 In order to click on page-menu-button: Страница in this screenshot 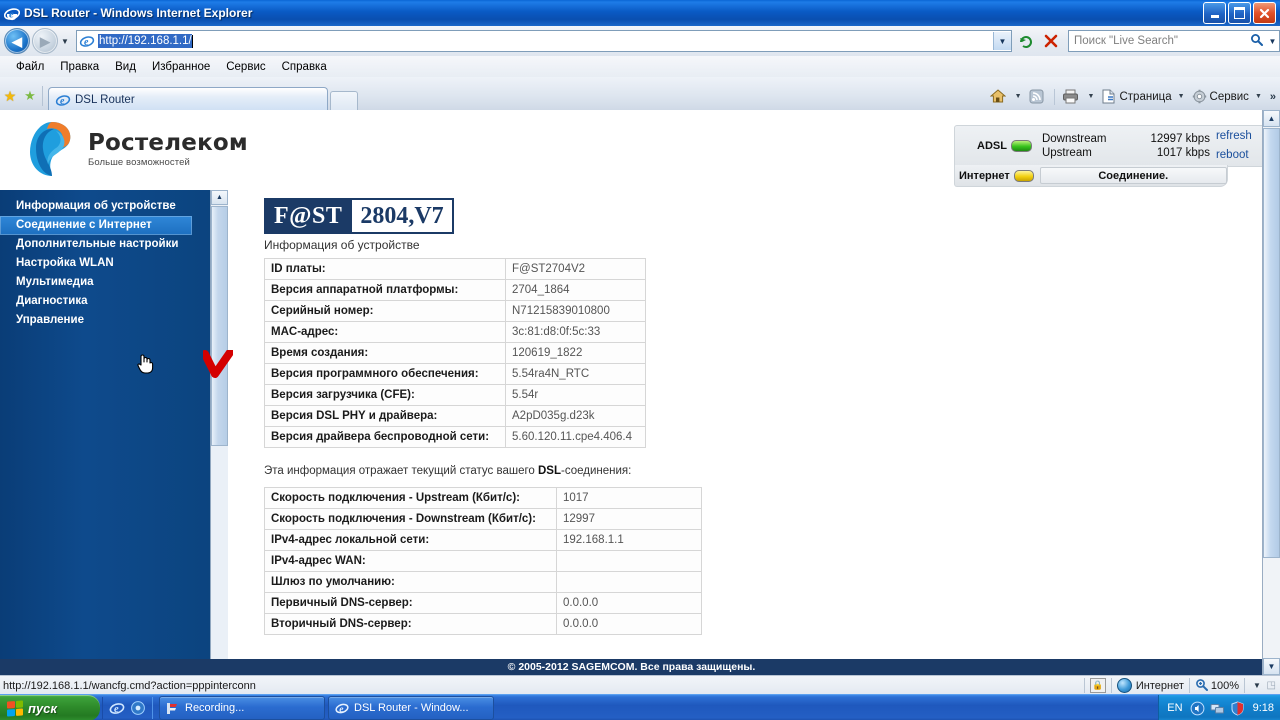, I will do `click(1136, 96)`.